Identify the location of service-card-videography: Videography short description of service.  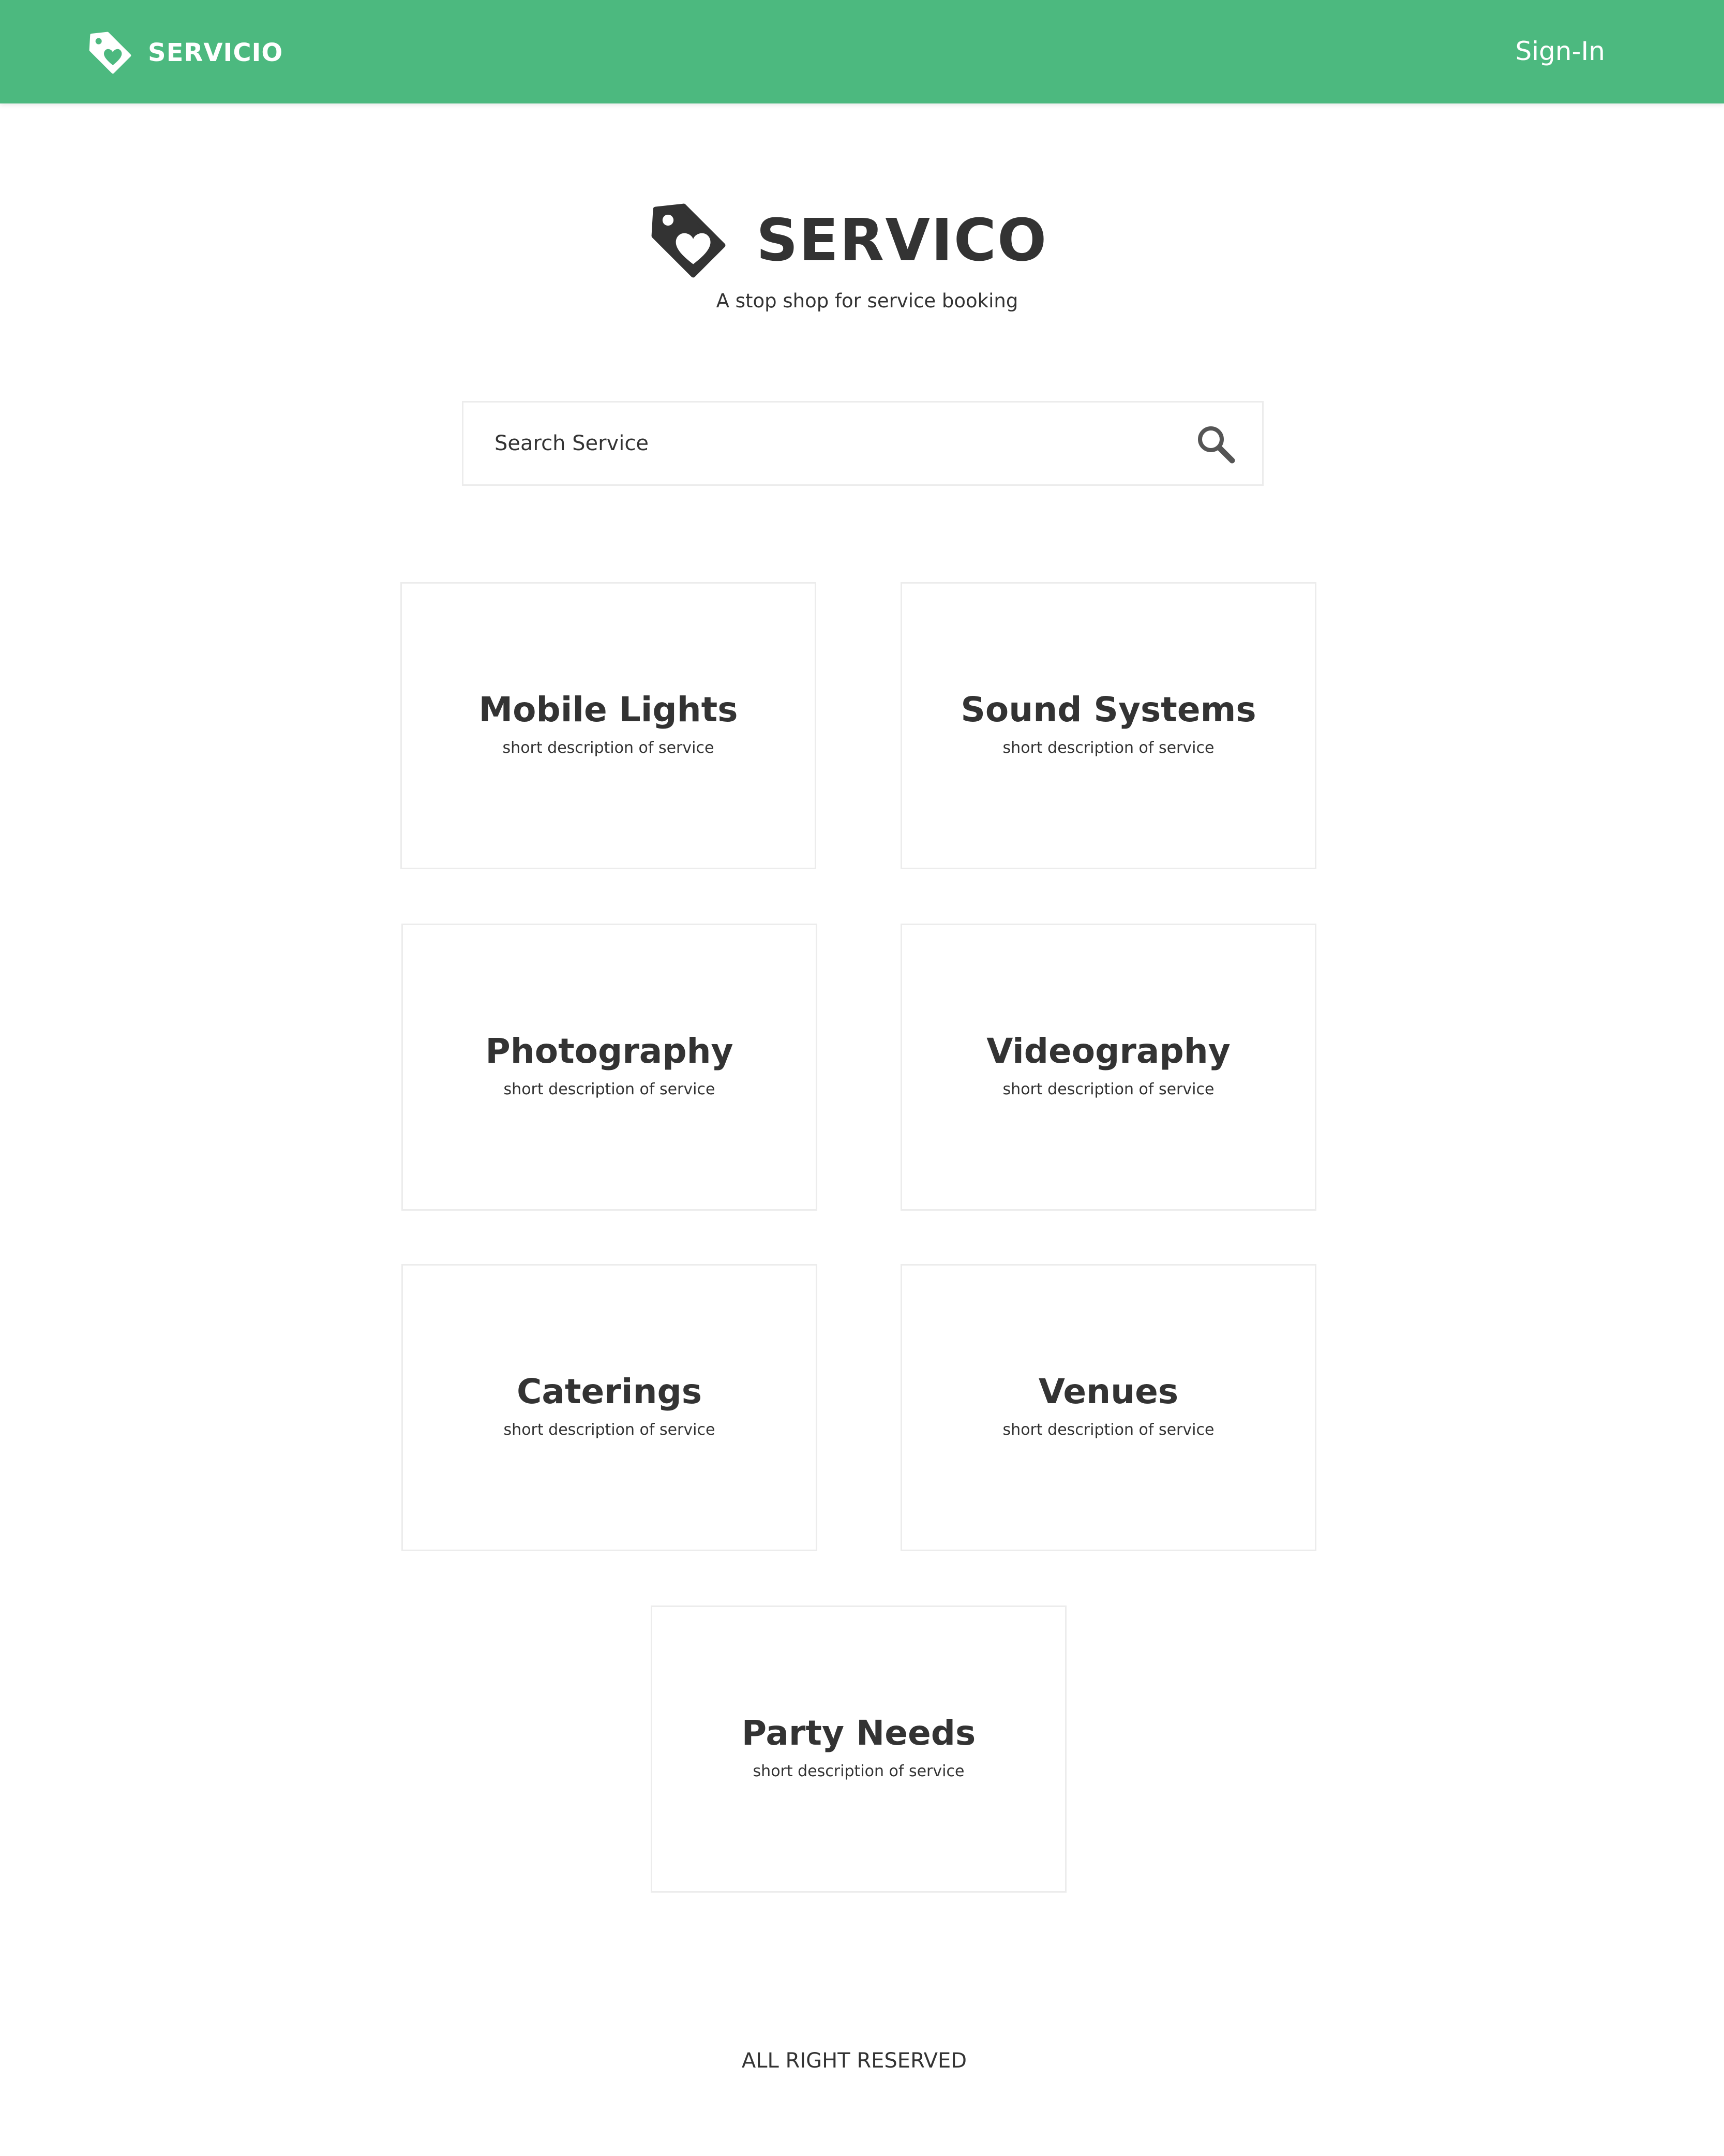
(1109, 1067).